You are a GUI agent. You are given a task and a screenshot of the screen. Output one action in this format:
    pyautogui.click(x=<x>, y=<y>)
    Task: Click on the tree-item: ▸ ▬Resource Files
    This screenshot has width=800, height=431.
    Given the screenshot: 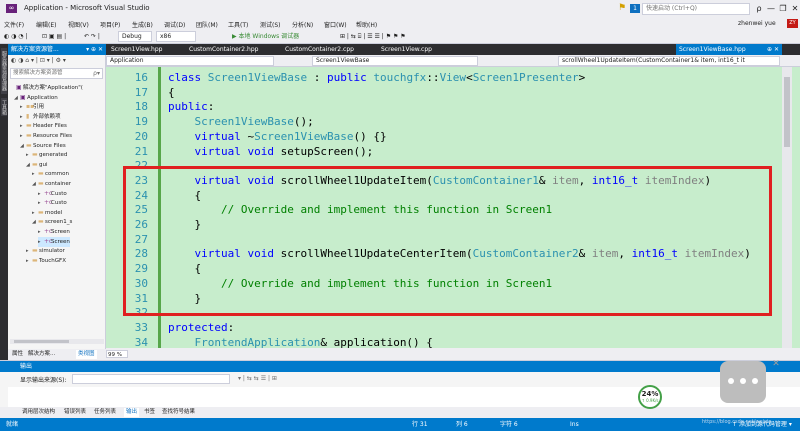 What is the action you would take?
    pyautogui.click(x=46, y=136)
    